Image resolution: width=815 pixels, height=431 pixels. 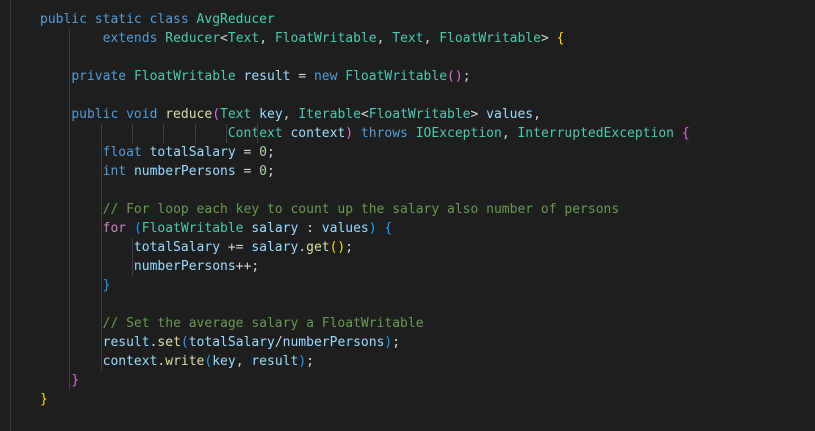 I want to click on code-token: public static class, so click(x=118, y=19).